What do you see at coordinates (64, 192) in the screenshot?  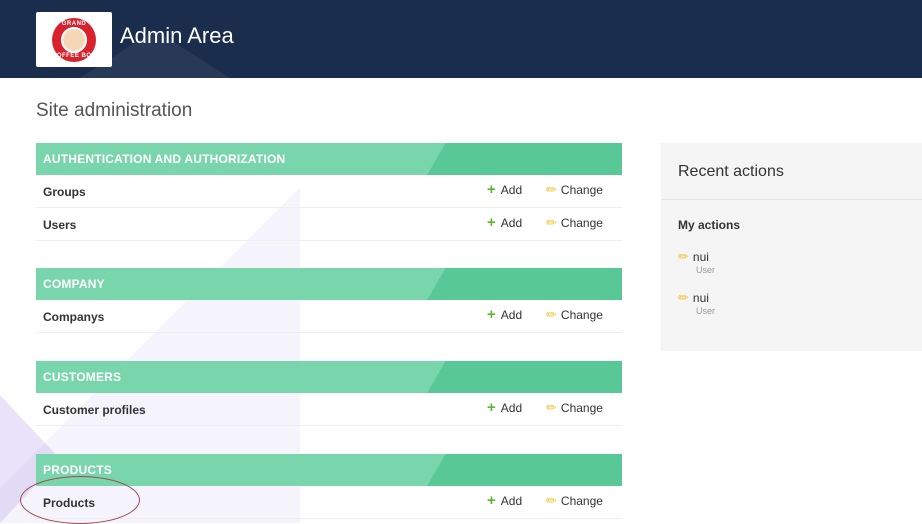 I see `model-link-groups: Groups` at bounding box center [64, 192].